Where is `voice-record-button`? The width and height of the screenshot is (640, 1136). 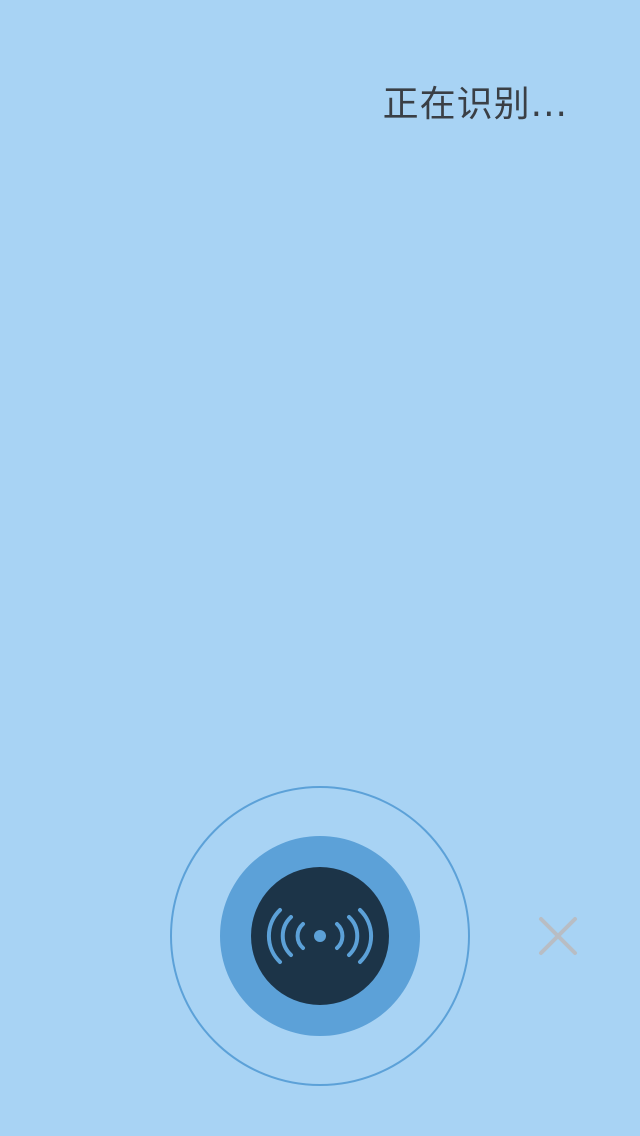
voice-record-button is located at coordinates (320, 936).